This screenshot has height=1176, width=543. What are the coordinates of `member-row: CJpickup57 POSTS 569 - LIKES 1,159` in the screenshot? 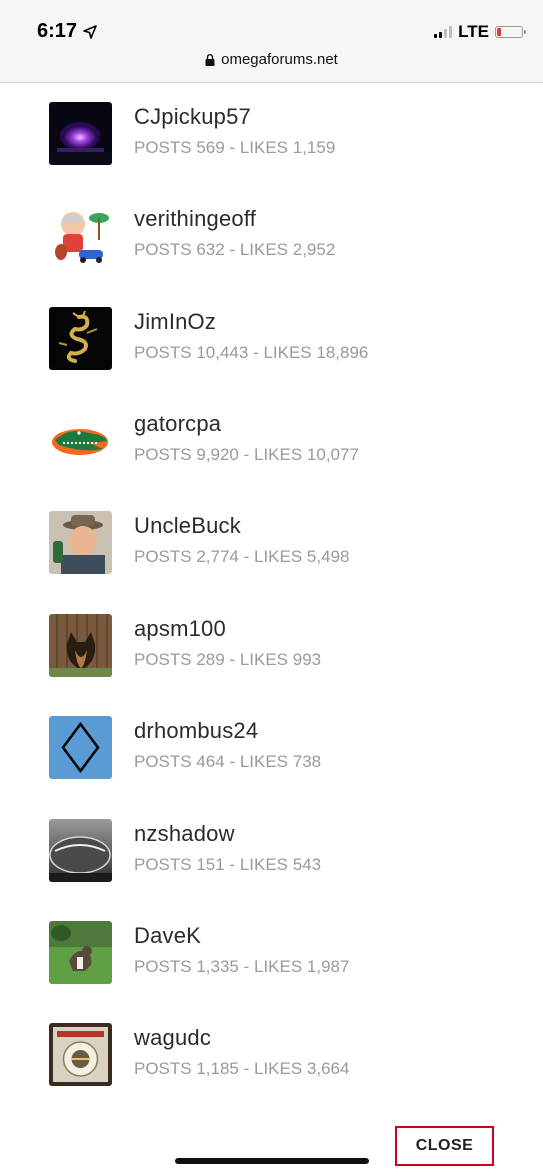 It's located at (271, 153).